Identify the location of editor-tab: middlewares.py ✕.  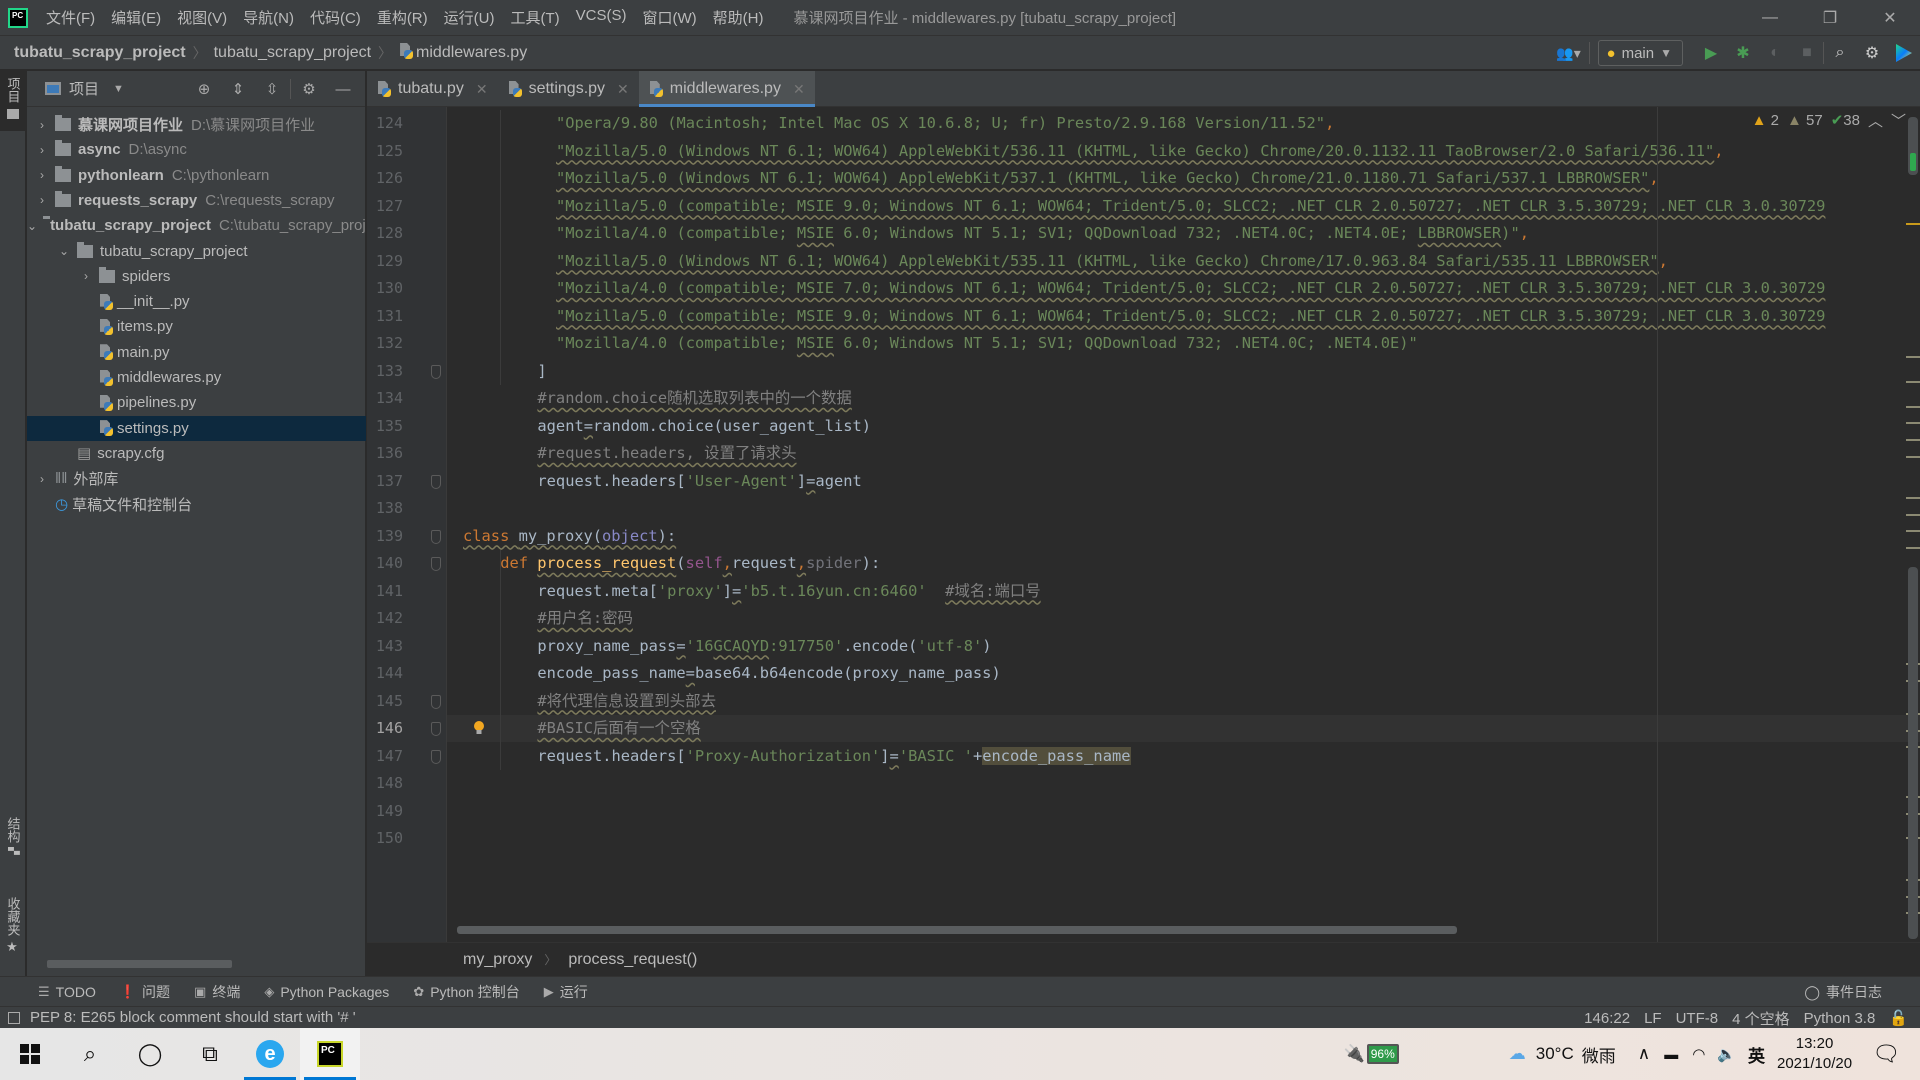
(726, 89).